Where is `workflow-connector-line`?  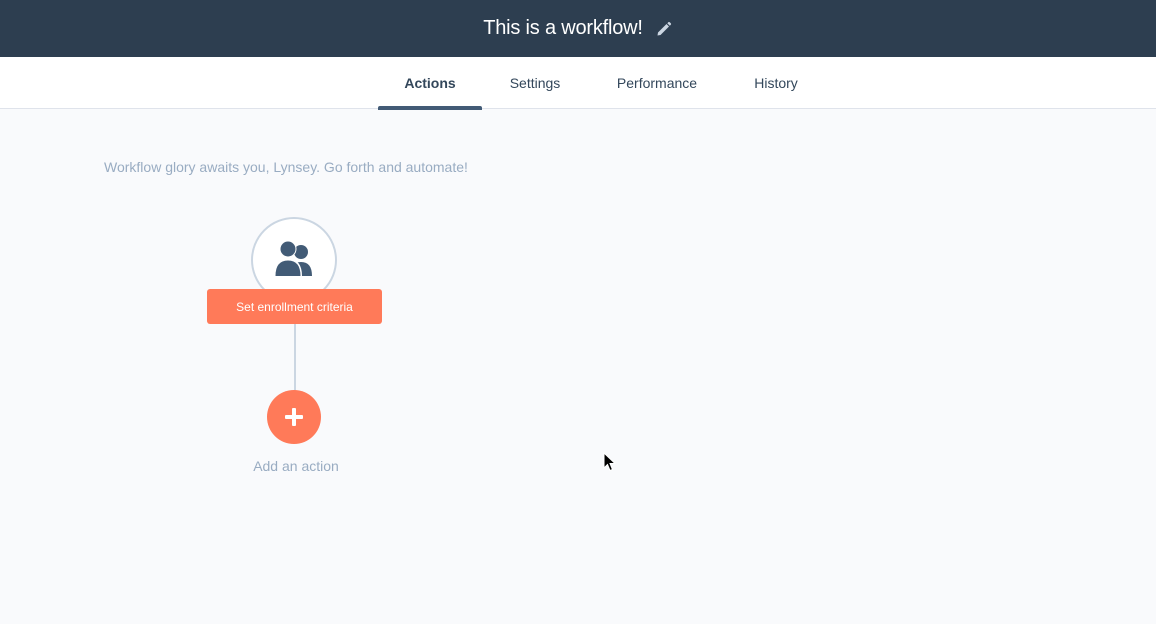 workflow-connector-line is located at coordinates (295, 358).